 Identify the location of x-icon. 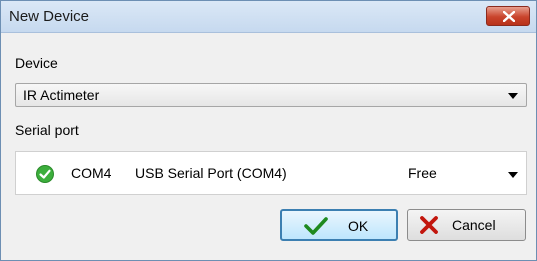
(429, 225).